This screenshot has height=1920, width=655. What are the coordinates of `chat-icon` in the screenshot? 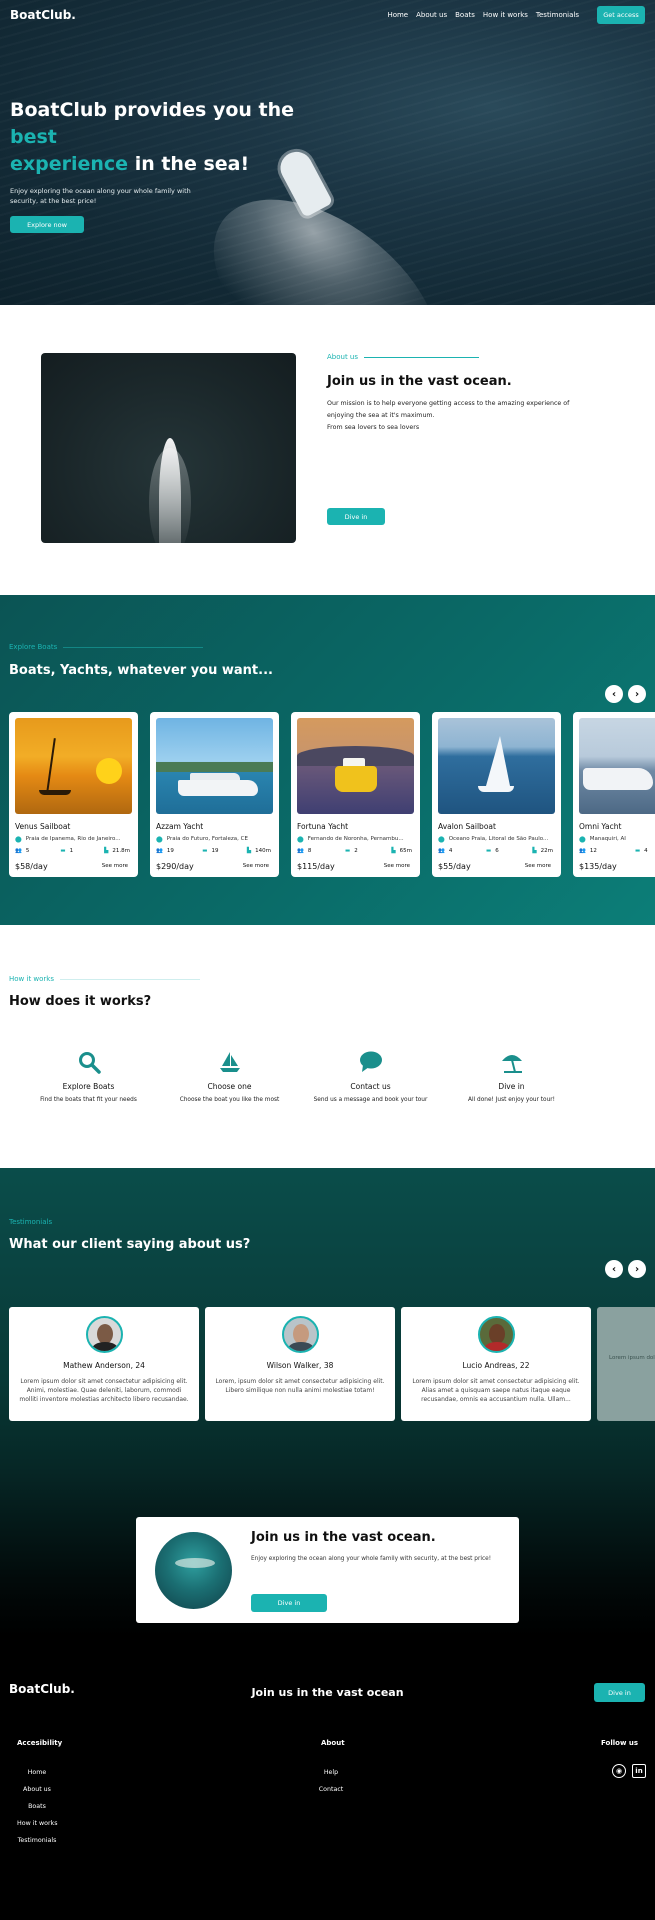 It's located at (370, 1062).